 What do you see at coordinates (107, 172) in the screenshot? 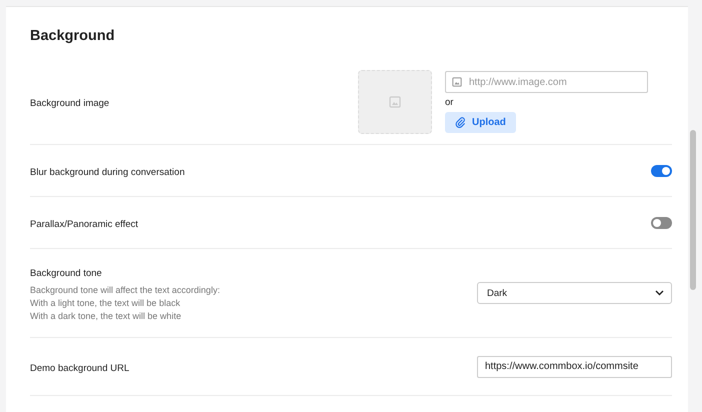
I see `setting-label: Blur background during conversation` at bounding box center [107, 172].